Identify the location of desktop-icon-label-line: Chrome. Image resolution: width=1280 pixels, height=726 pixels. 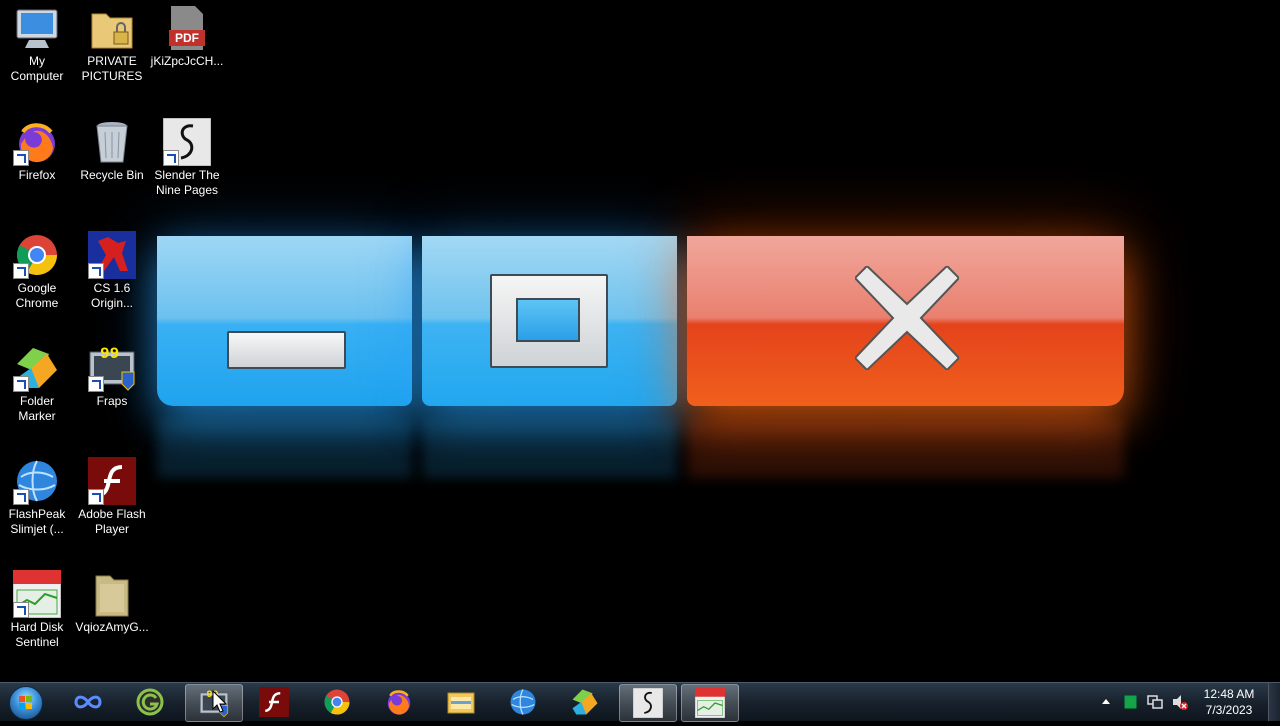
(37, 303).